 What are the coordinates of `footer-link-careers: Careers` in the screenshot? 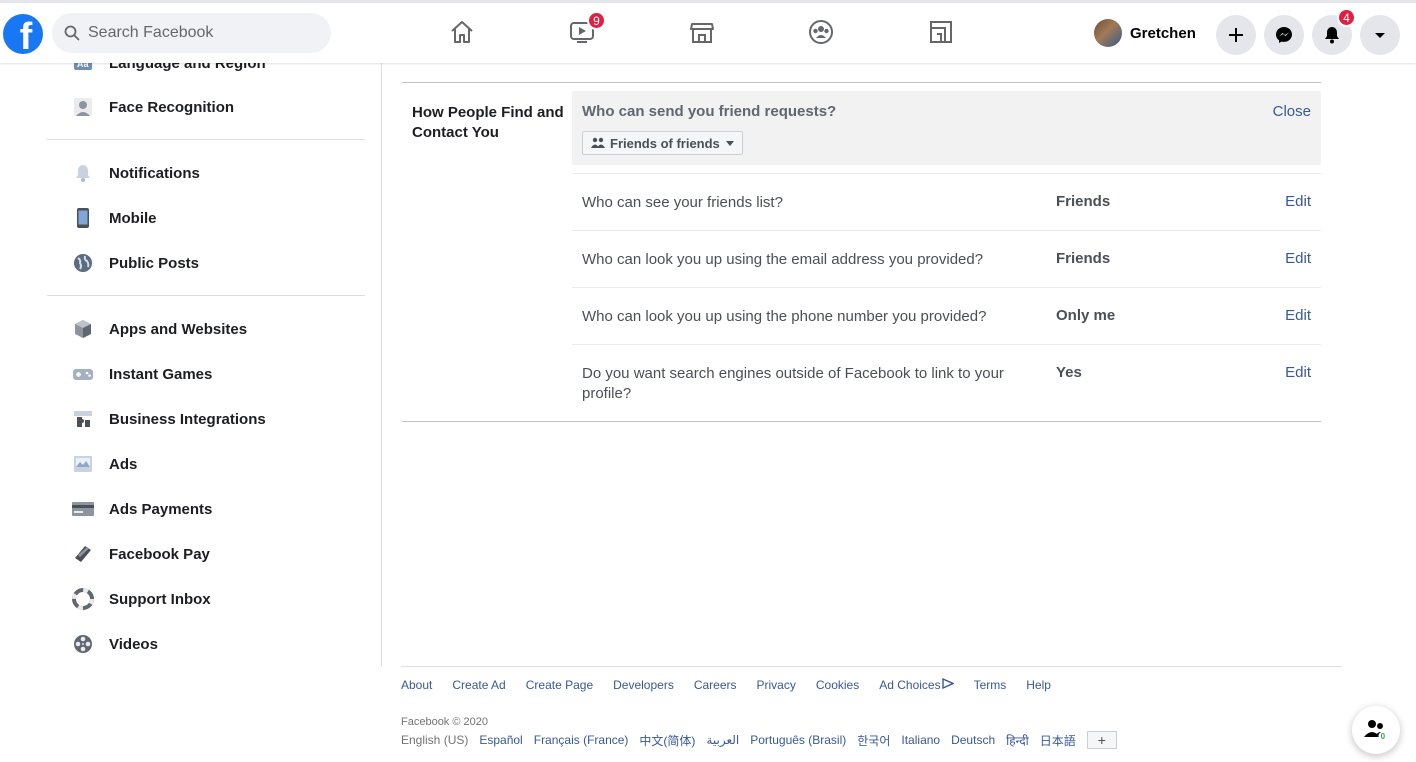 It's located at (715, 685).